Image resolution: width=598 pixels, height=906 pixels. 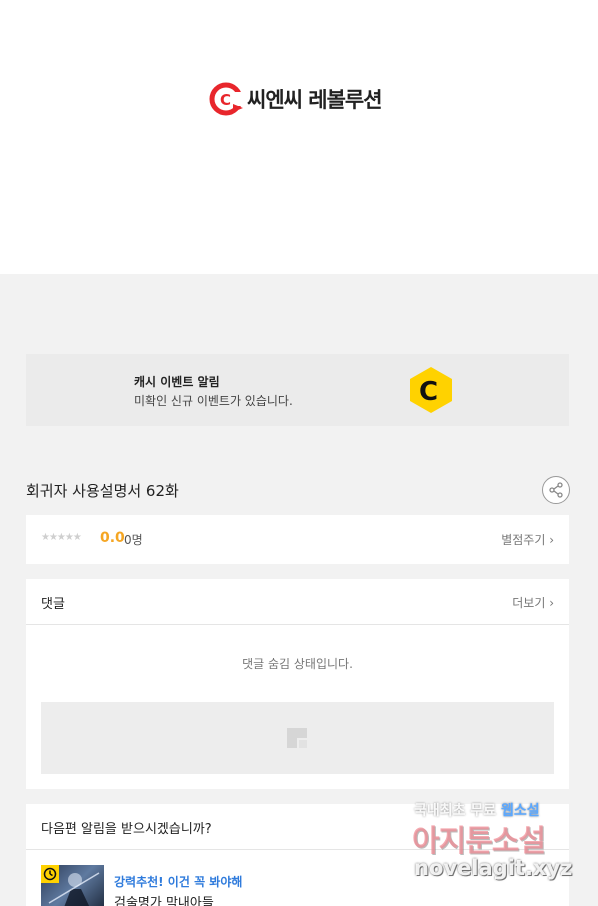 What do you see at coordinates (297, 827) in the screenshot?
I see `next-episode-header: 다음편 알림을 받으시겠습니까?` at bounding box center [297, 827].